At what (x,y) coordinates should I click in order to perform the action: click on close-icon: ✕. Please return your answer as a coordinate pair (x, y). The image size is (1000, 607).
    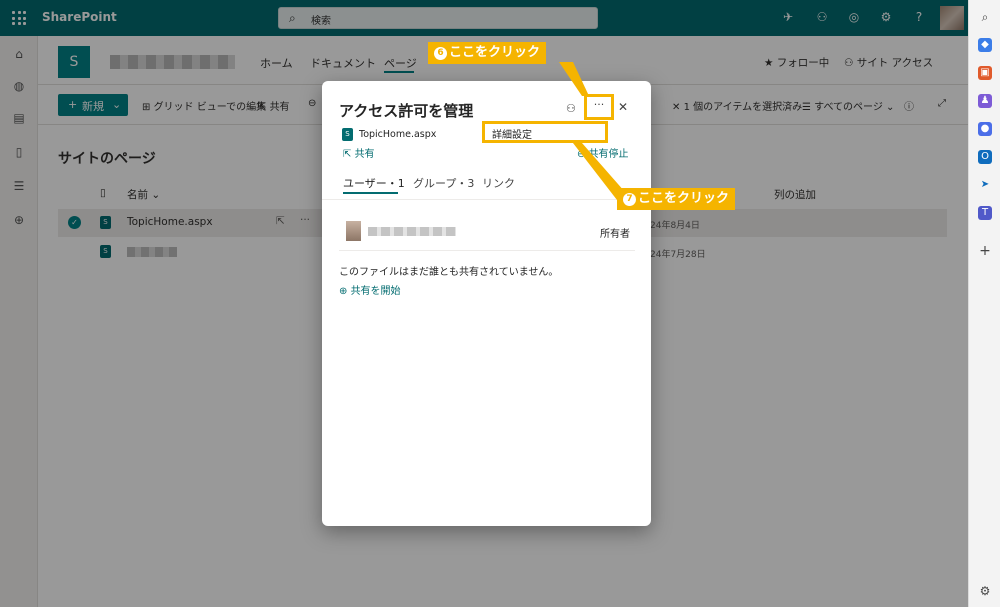
    Looking at the image, I should click on (623, 107).